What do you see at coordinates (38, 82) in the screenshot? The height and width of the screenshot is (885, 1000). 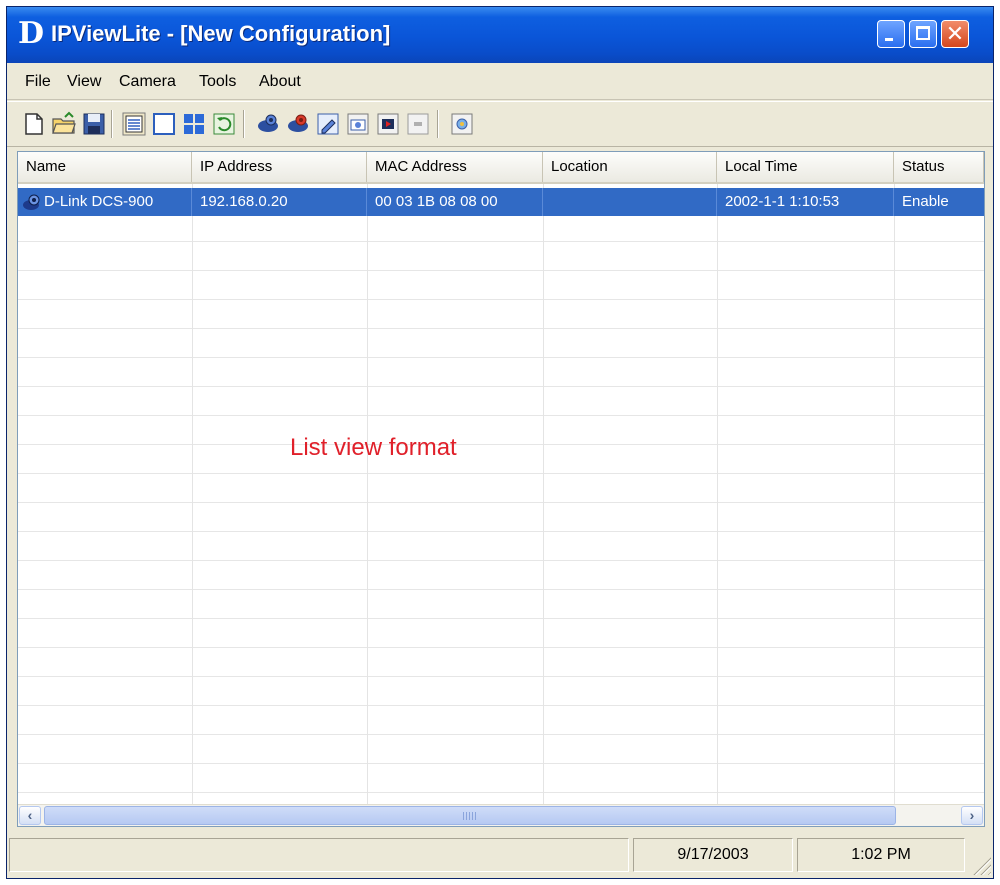 I see `menu-file: File` at bounding box center [38, 82].